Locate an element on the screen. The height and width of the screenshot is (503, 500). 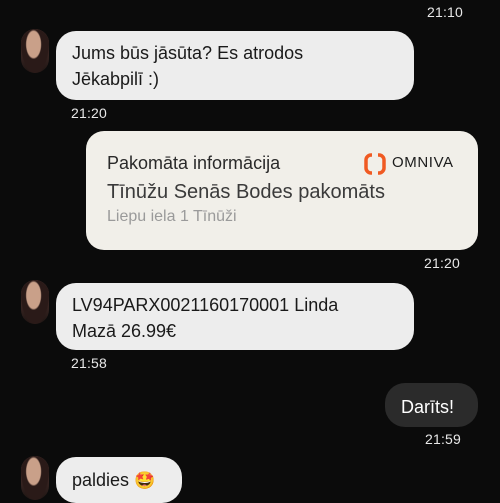
card-title: Pakomāta informācija is located at coordinates (194, 163).